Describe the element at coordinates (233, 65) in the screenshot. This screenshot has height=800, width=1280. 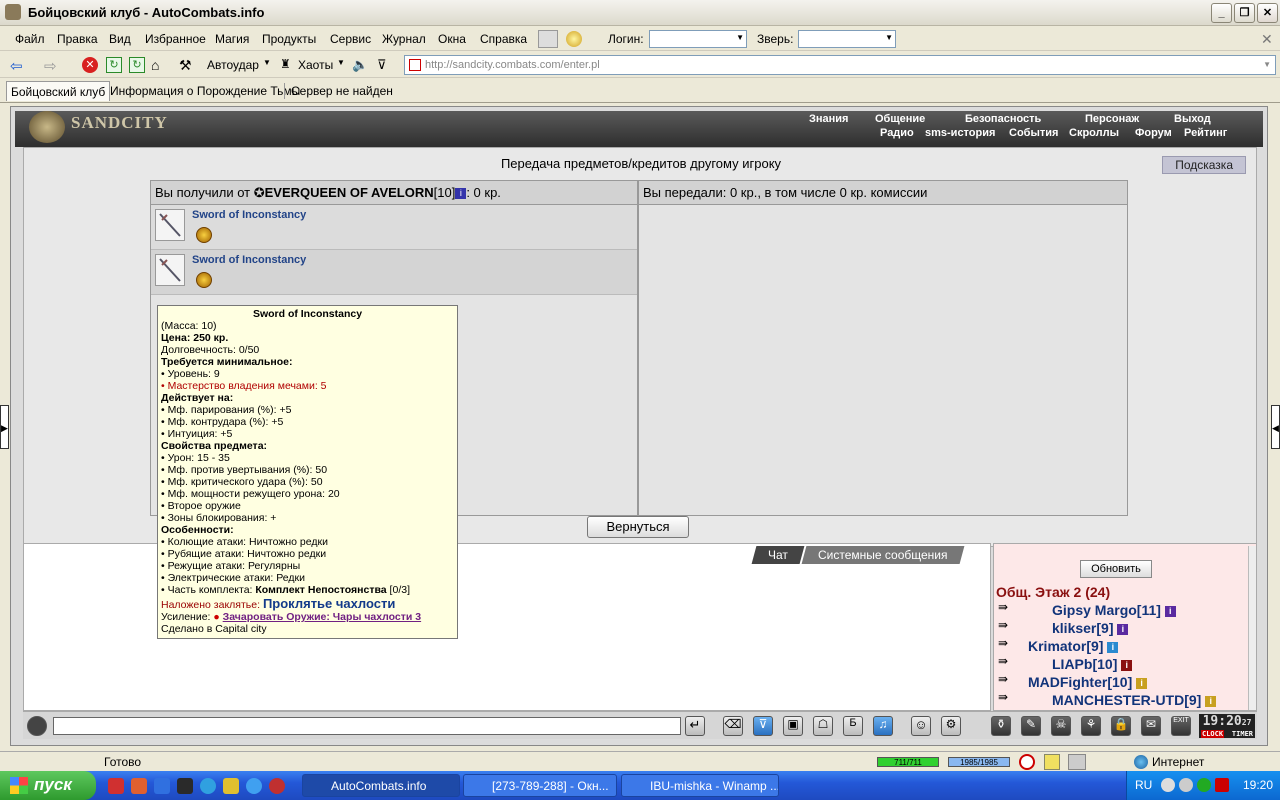
I see `autohit-button: Автоудар` at that location.